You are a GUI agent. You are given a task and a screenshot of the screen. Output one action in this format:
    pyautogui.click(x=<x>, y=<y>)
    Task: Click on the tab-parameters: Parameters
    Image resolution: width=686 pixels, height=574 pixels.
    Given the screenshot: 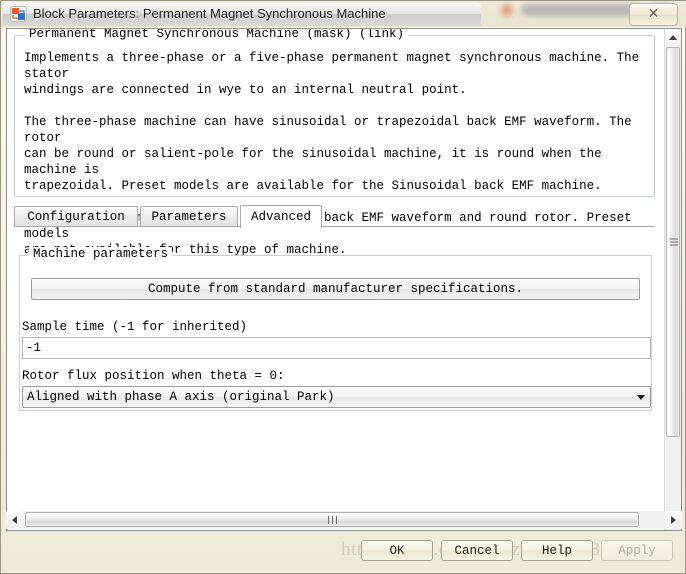 What is the action you would take?
    pyautogui.click(x=189, y=216)
    